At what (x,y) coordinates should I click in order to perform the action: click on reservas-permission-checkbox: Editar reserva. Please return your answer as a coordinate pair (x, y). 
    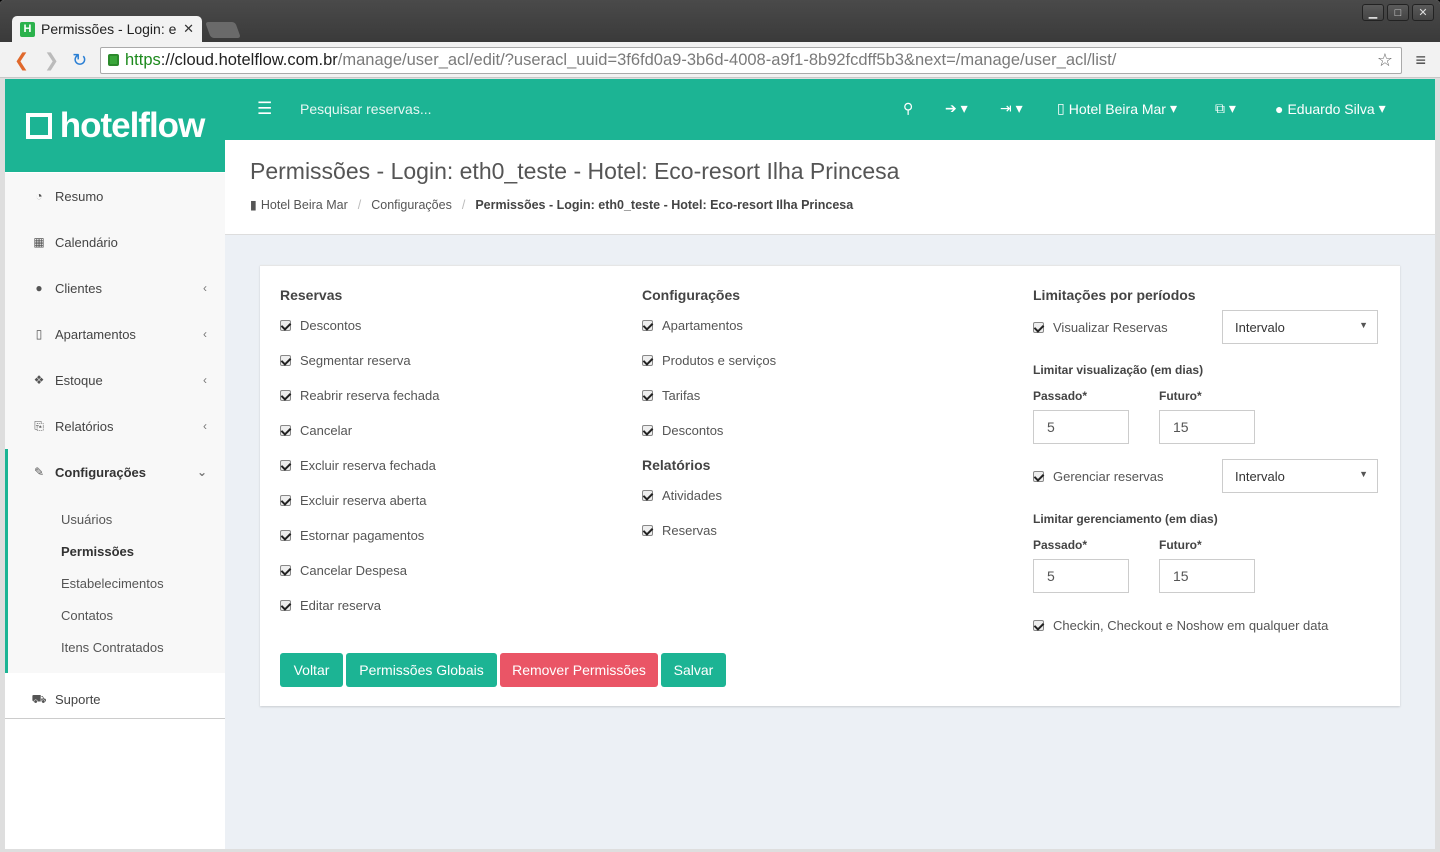
    Looking at the image, I should click on (359, 605).